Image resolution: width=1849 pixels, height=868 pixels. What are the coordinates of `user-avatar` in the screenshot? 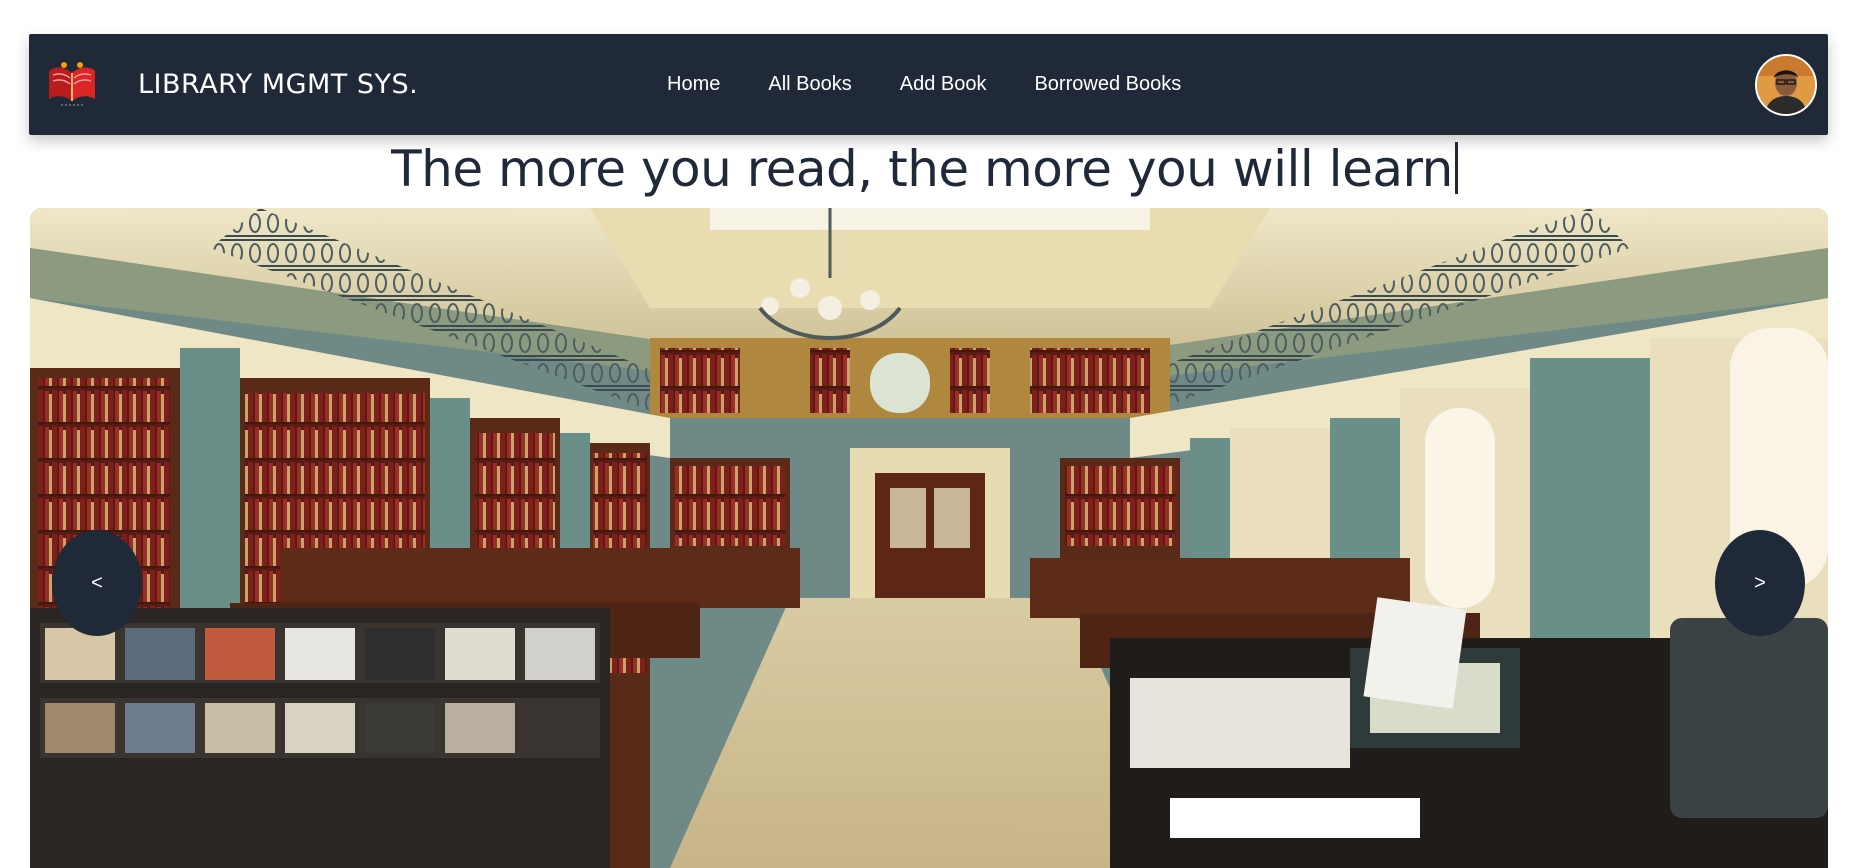 It's located at (1786, 85).